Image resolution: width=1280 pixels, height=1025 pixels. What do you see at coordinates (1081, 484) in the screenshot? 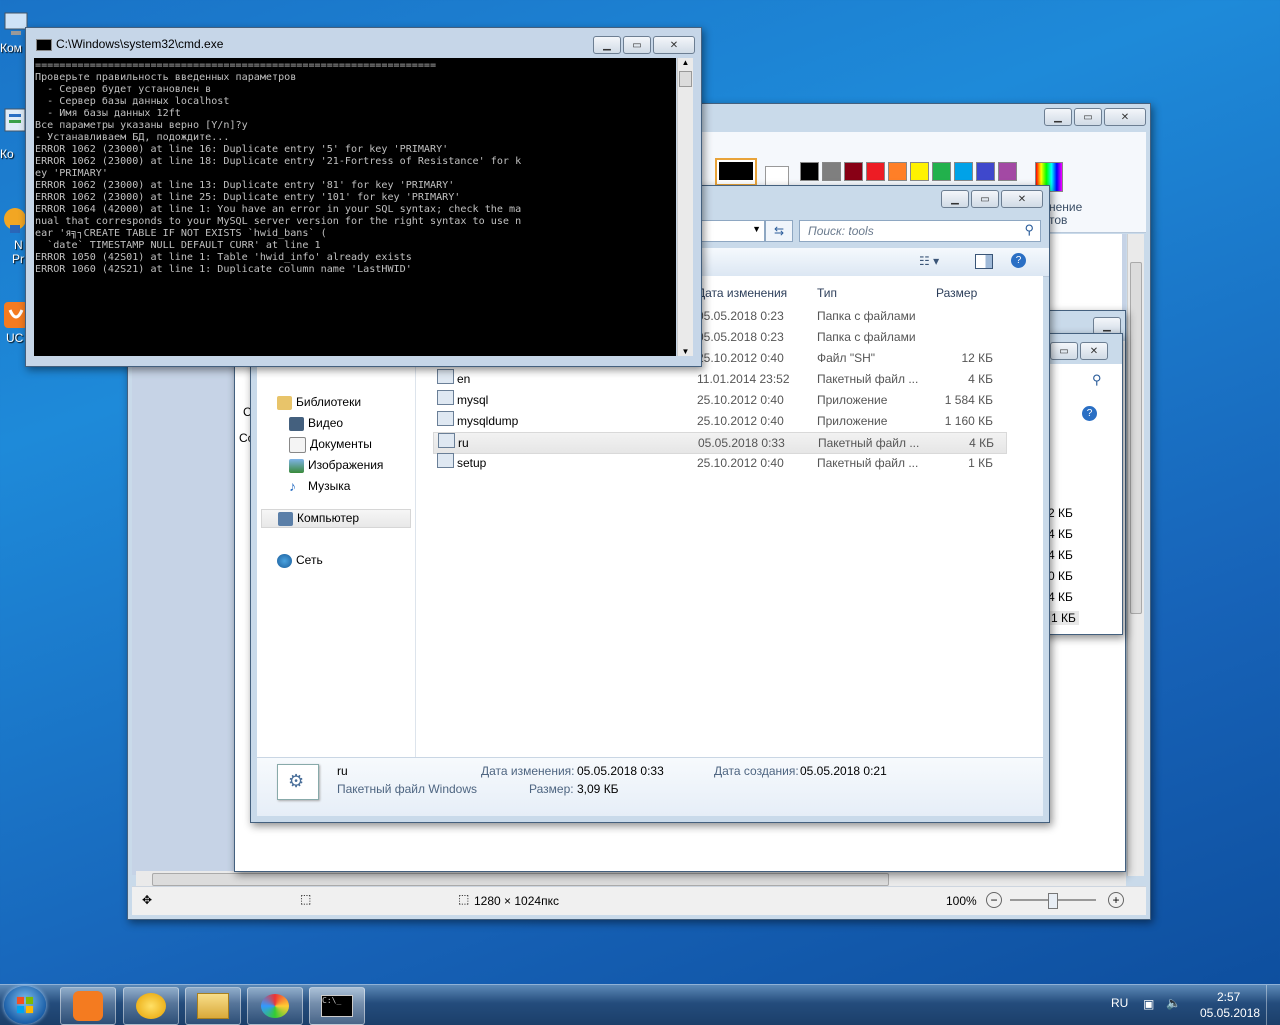
I see `background-window-2: ▭ ✕ ⚲ ? 2 КБ 4 КБ 4 КБ 0 КБ 4 КБ 1 КБ` at bounding box center [1081, 484].